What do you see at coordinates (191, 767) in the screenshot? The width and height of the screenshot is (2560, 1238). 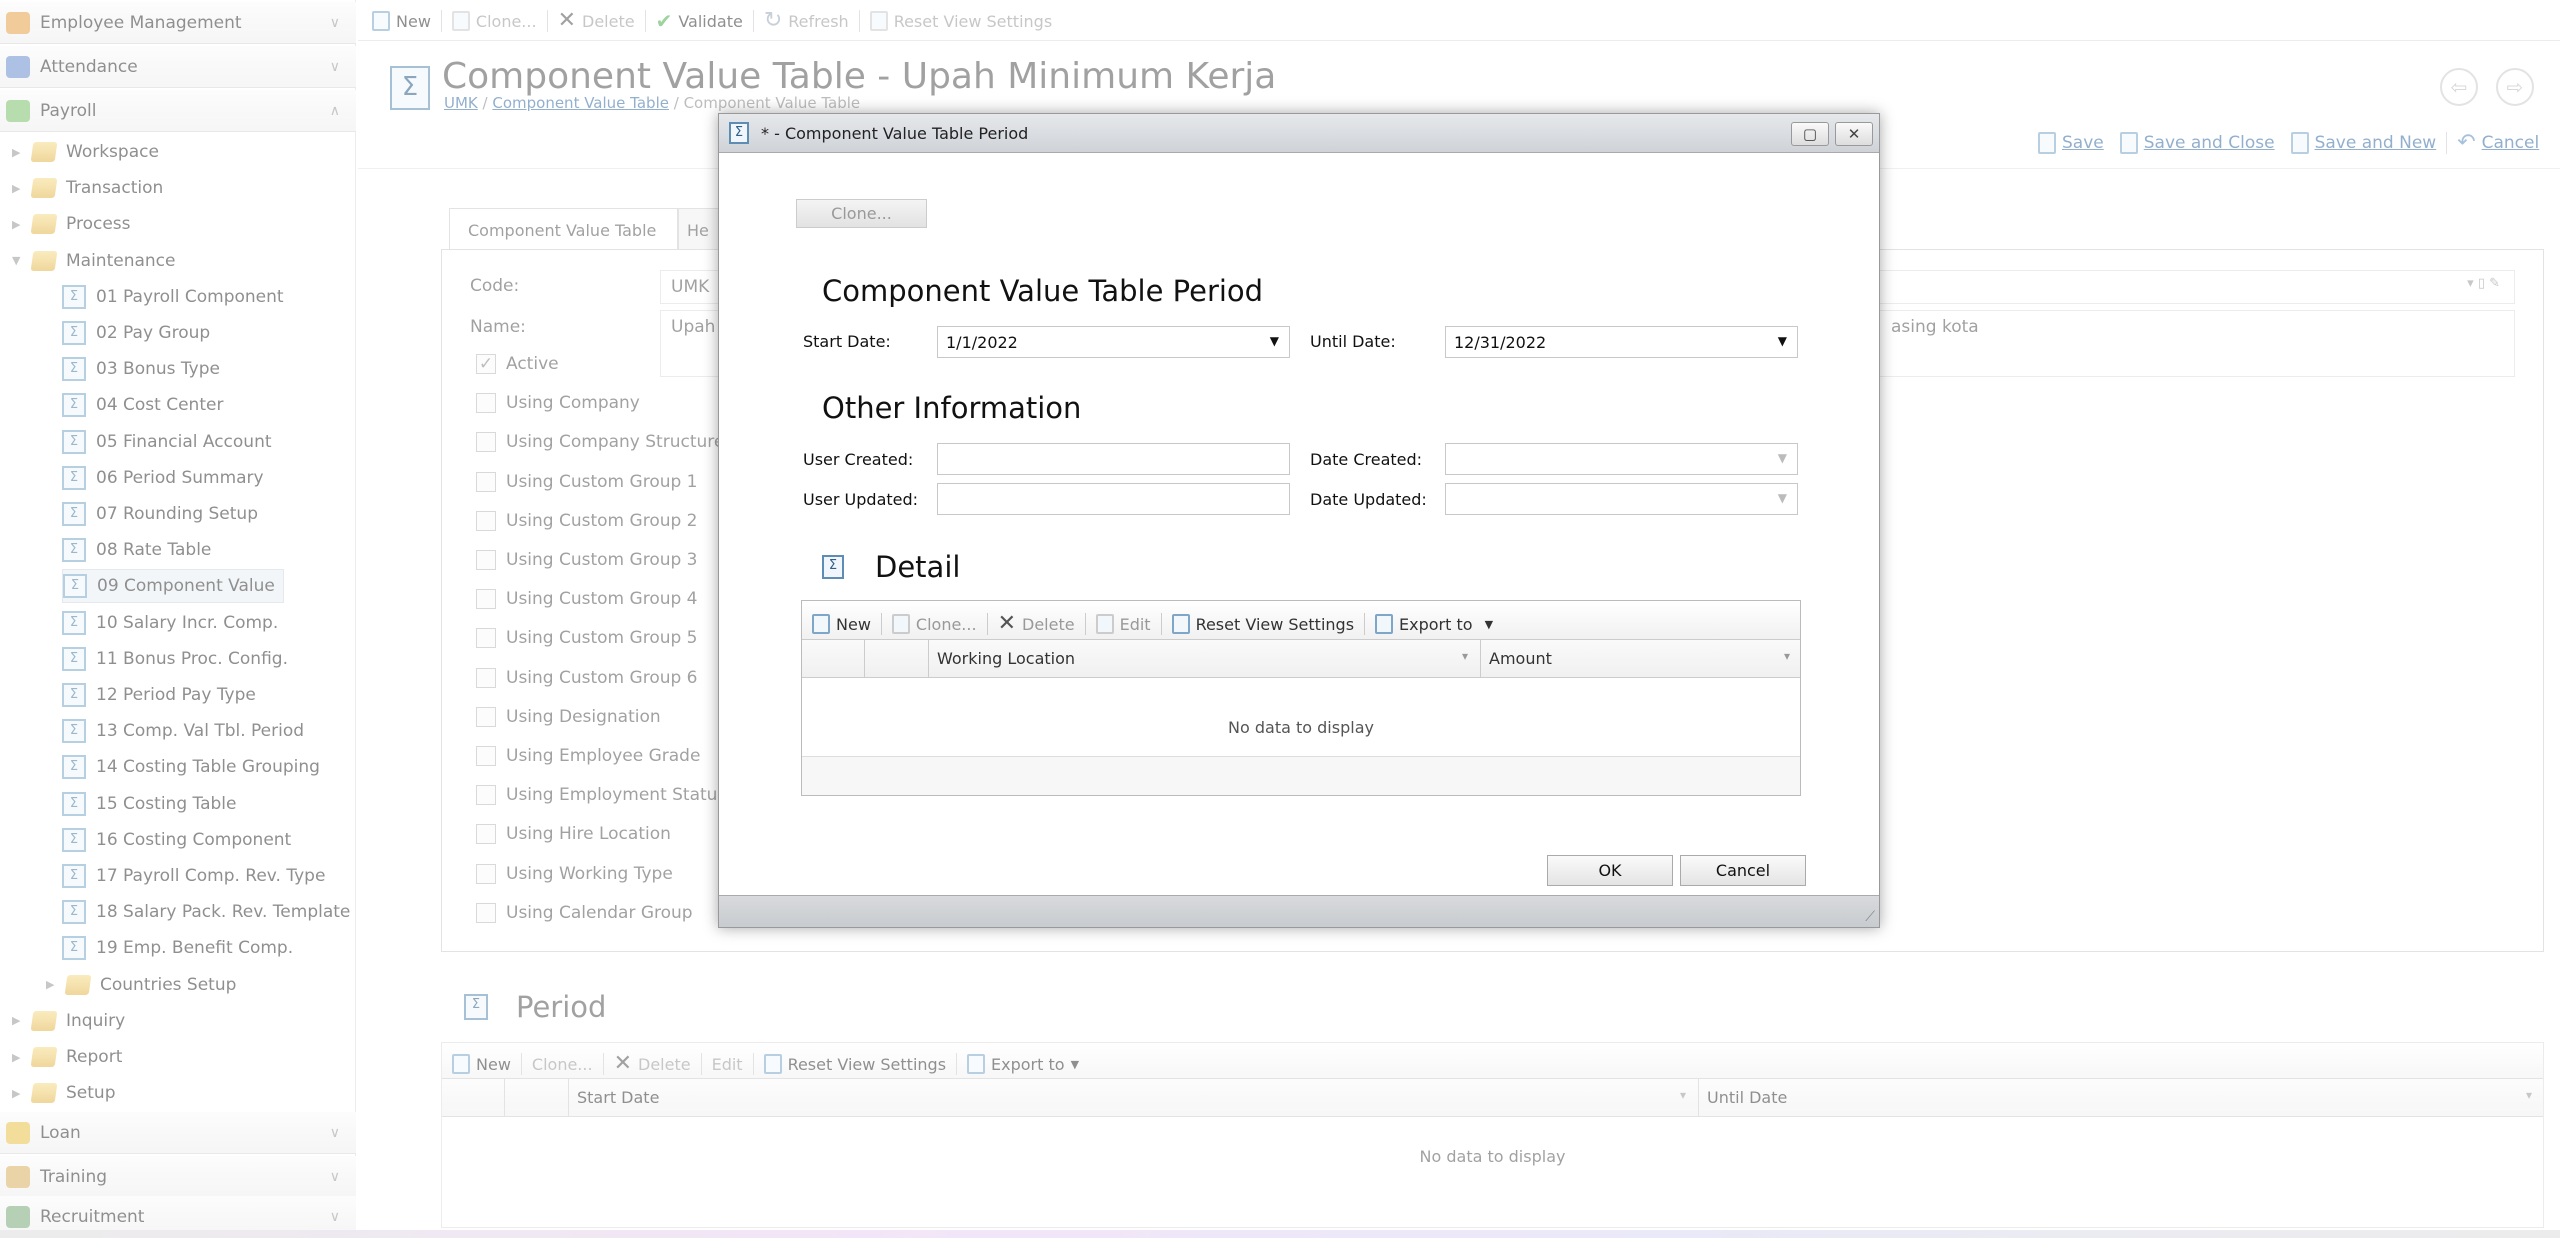 I see `tree-item: Σ 14 Costing Table Grouping` at bounding box center [191, 767].